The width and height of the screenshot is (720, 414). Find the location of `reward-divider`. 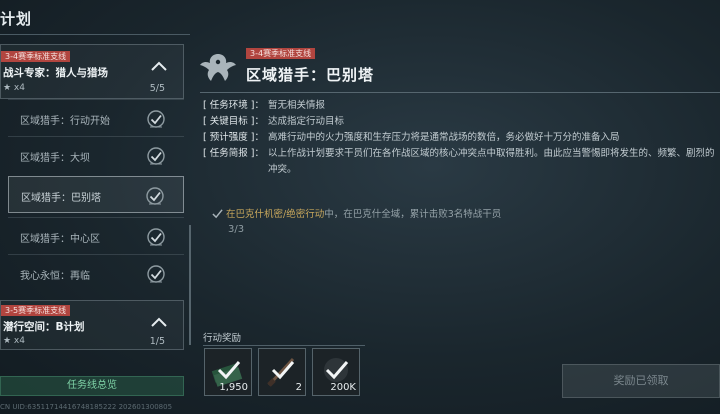

reward-divider is located at coordinates (284, 345).